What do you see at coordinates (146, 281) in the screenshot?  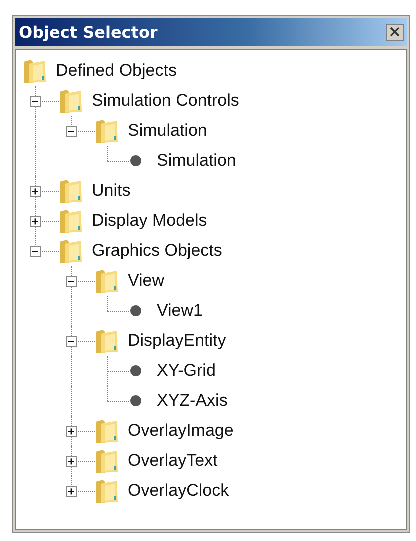 I see `tree-item-label: View` at bounding box center [146, 281].